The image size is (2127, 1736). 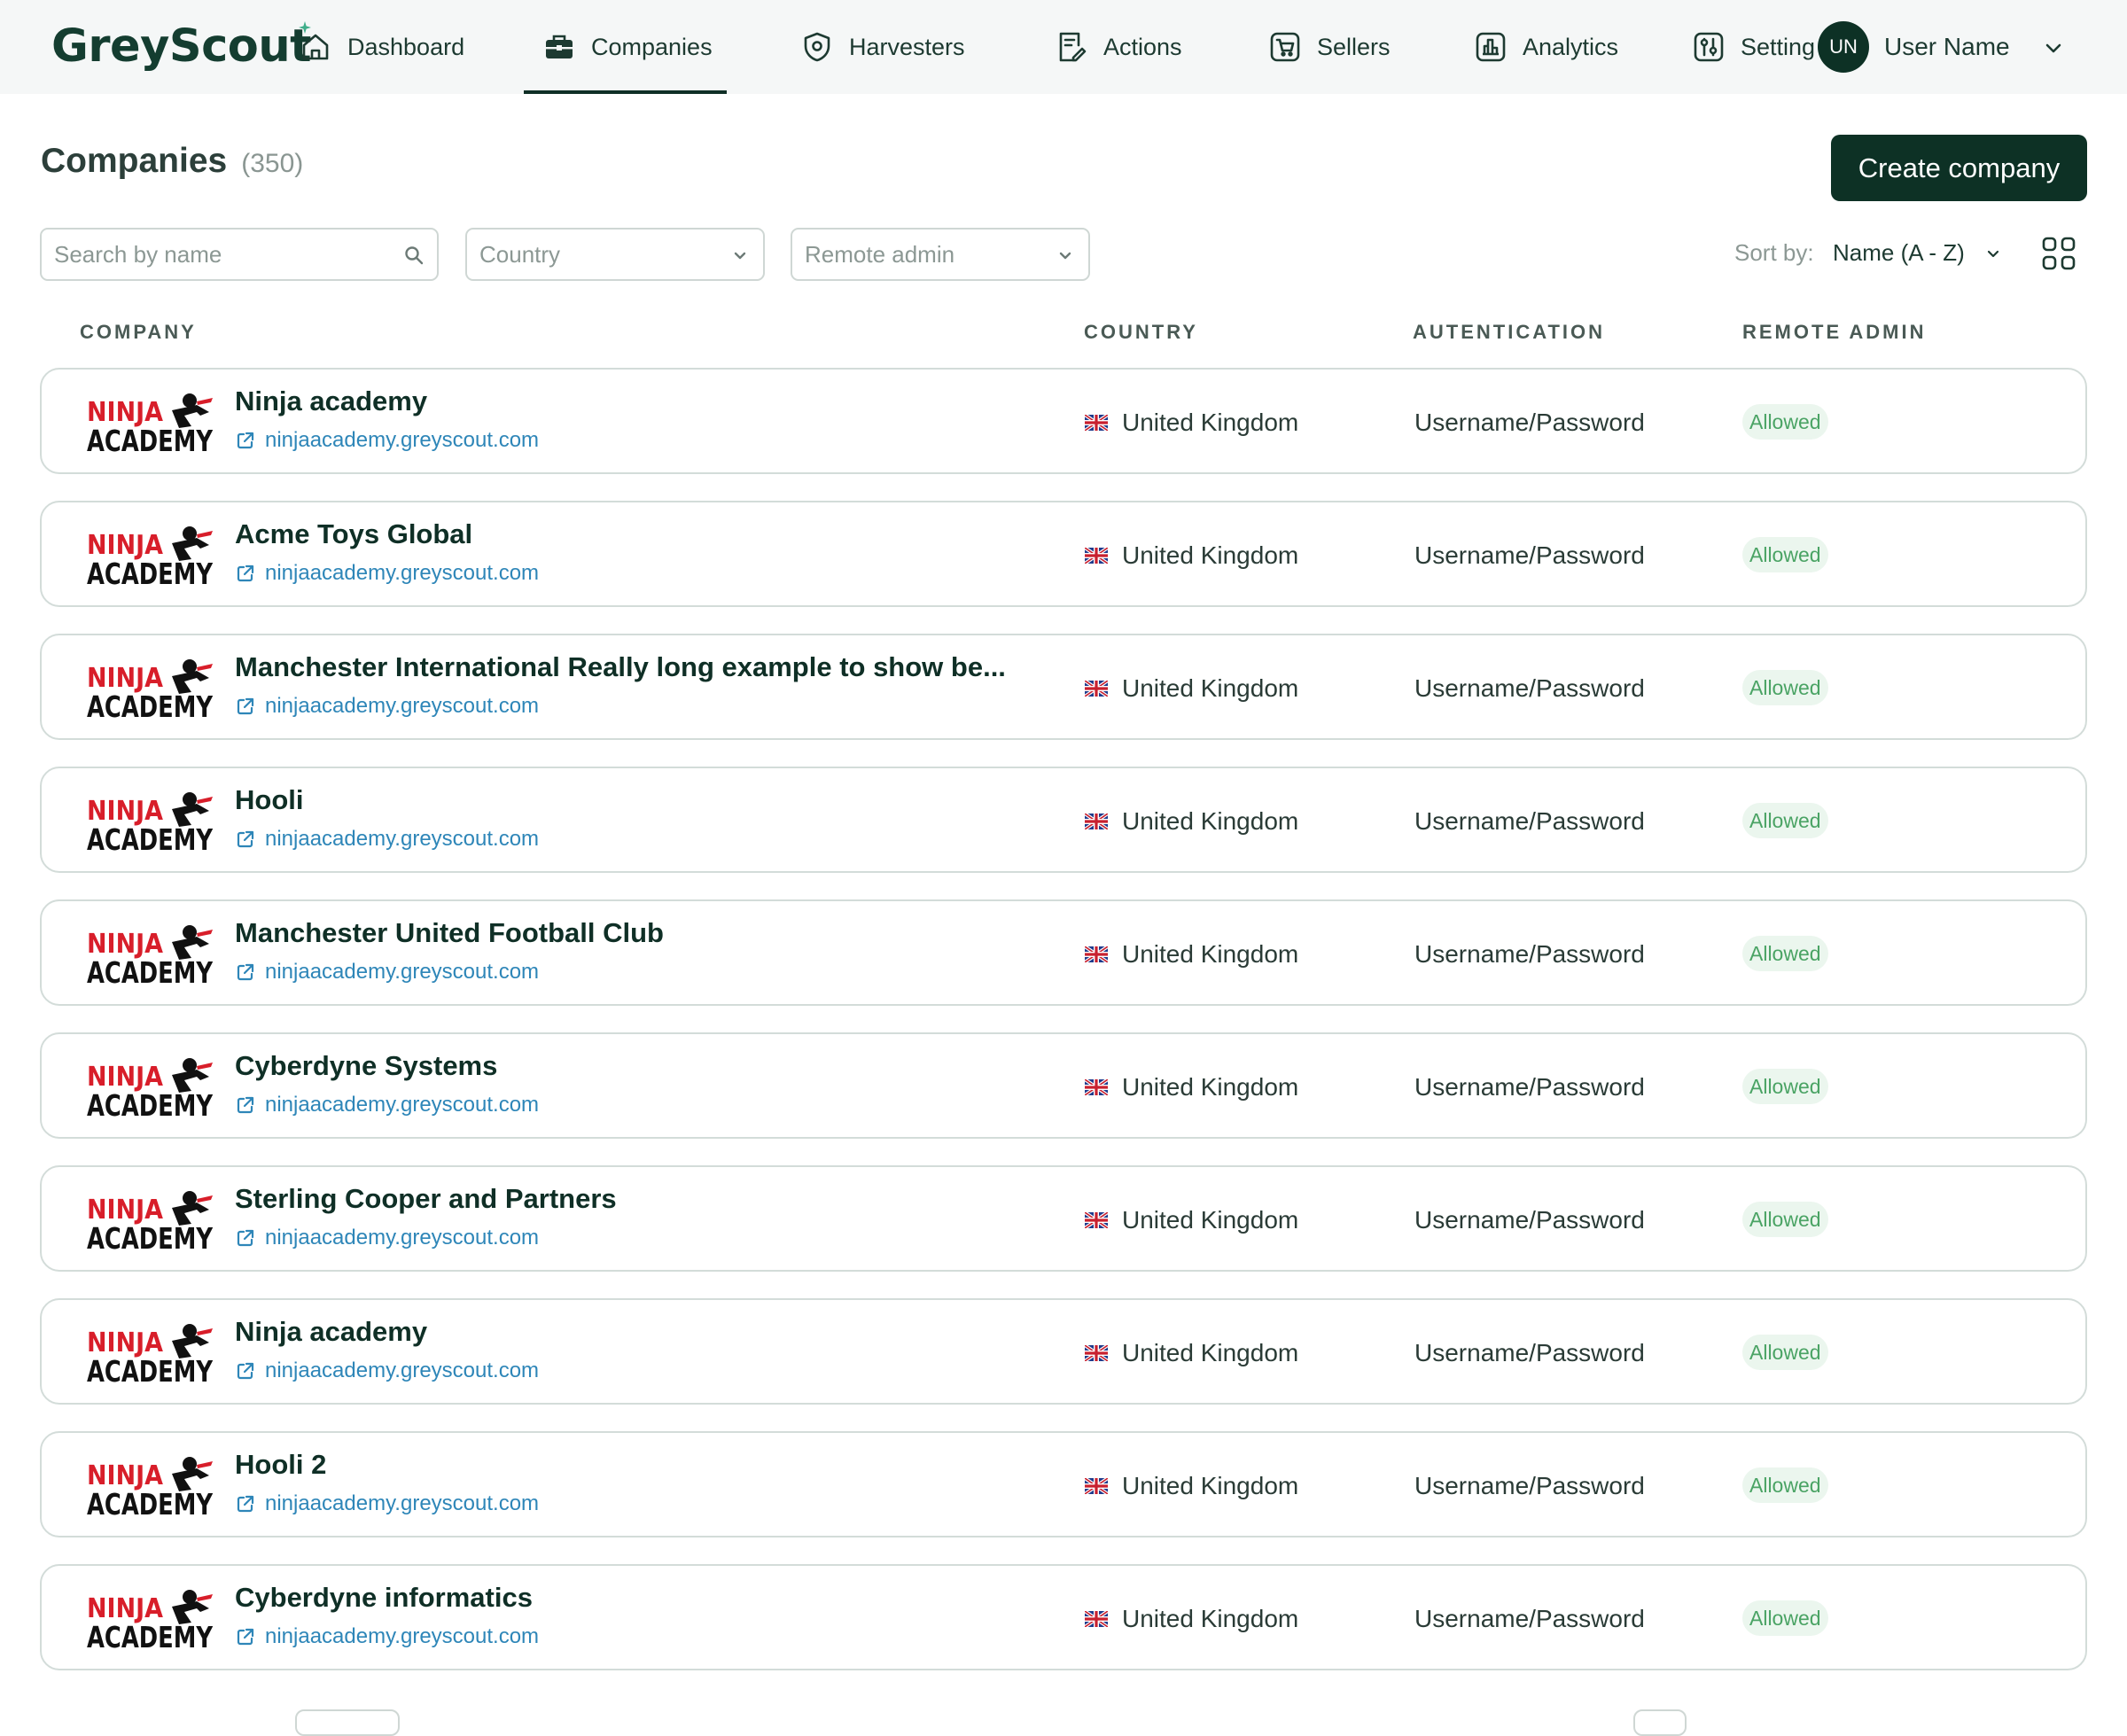 I want to click on user-name: User Name, so click(x=1947, y=47).